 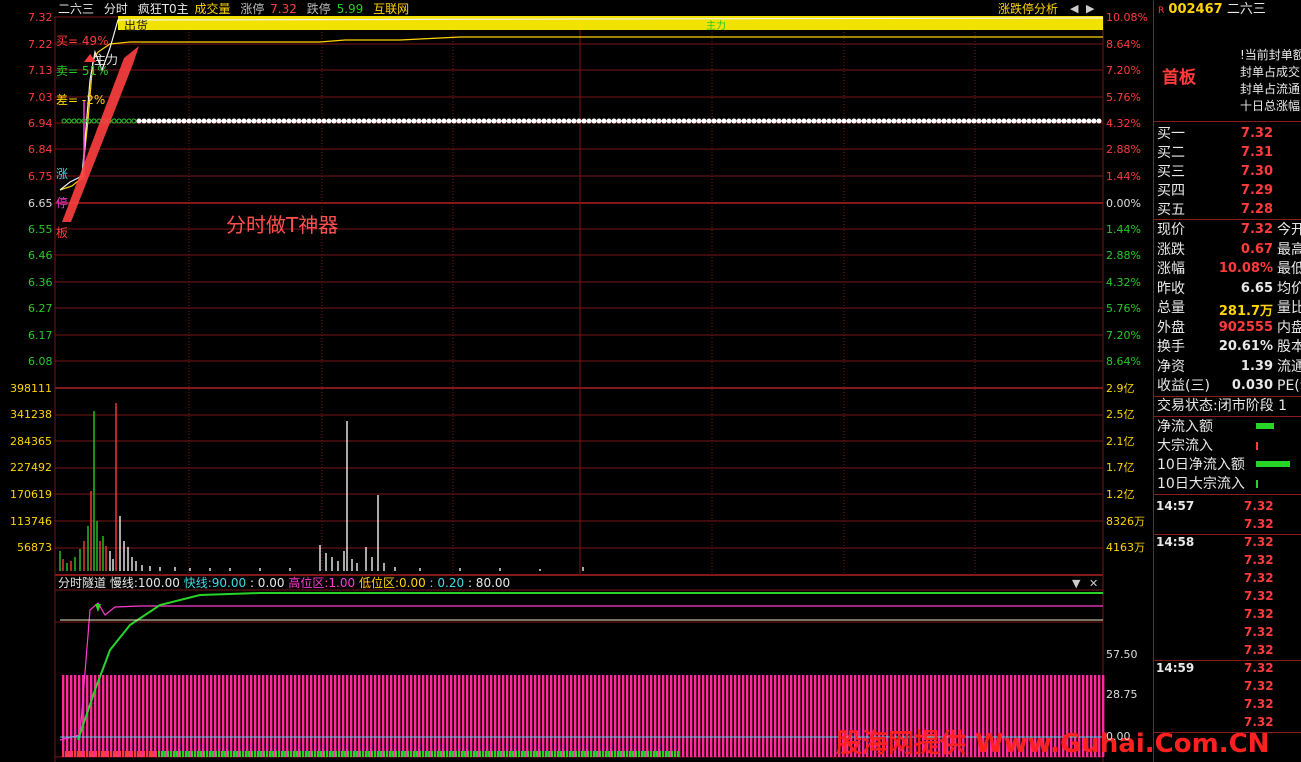 What do you see at coordinates (40, 203) in the screenshot?
I see `price-tick: 6.65` at bounding box center [40, 203].